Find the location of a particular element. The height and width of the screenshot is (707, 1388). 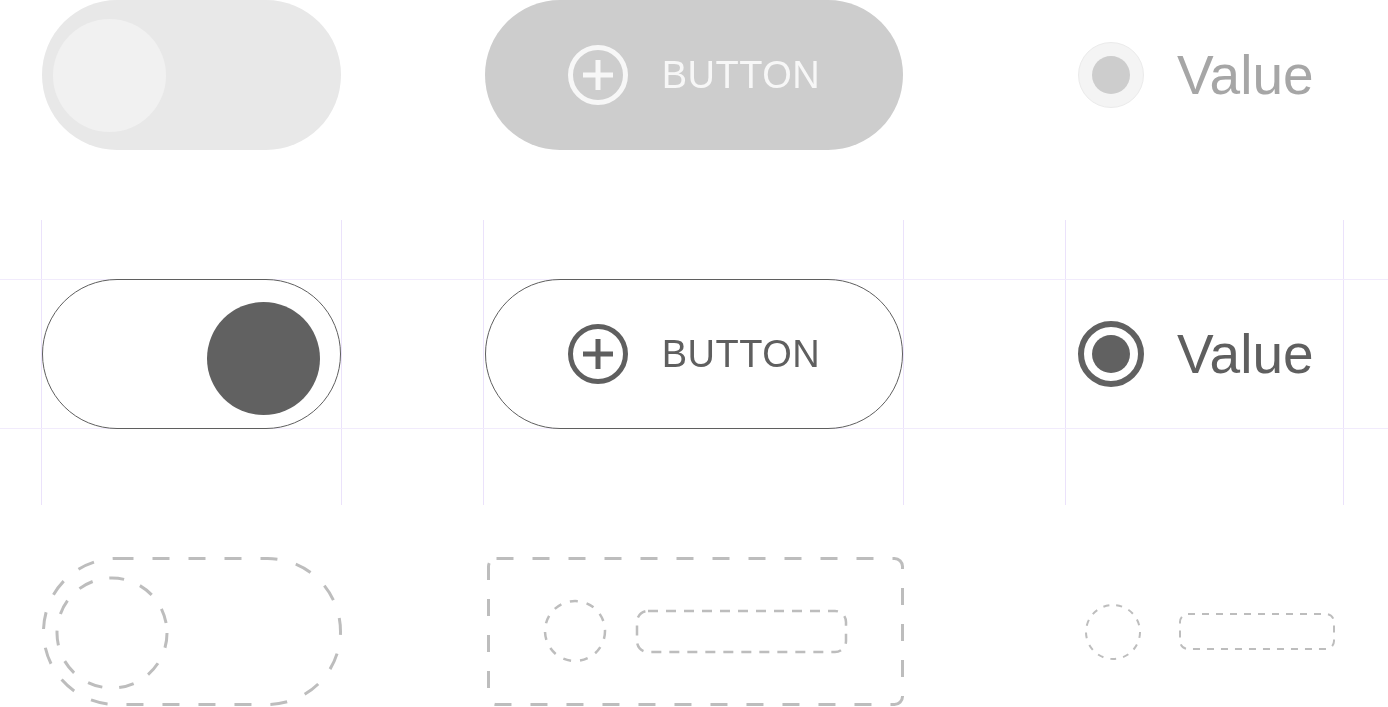

radio-label: Value is located at coordinates (1245, 354).